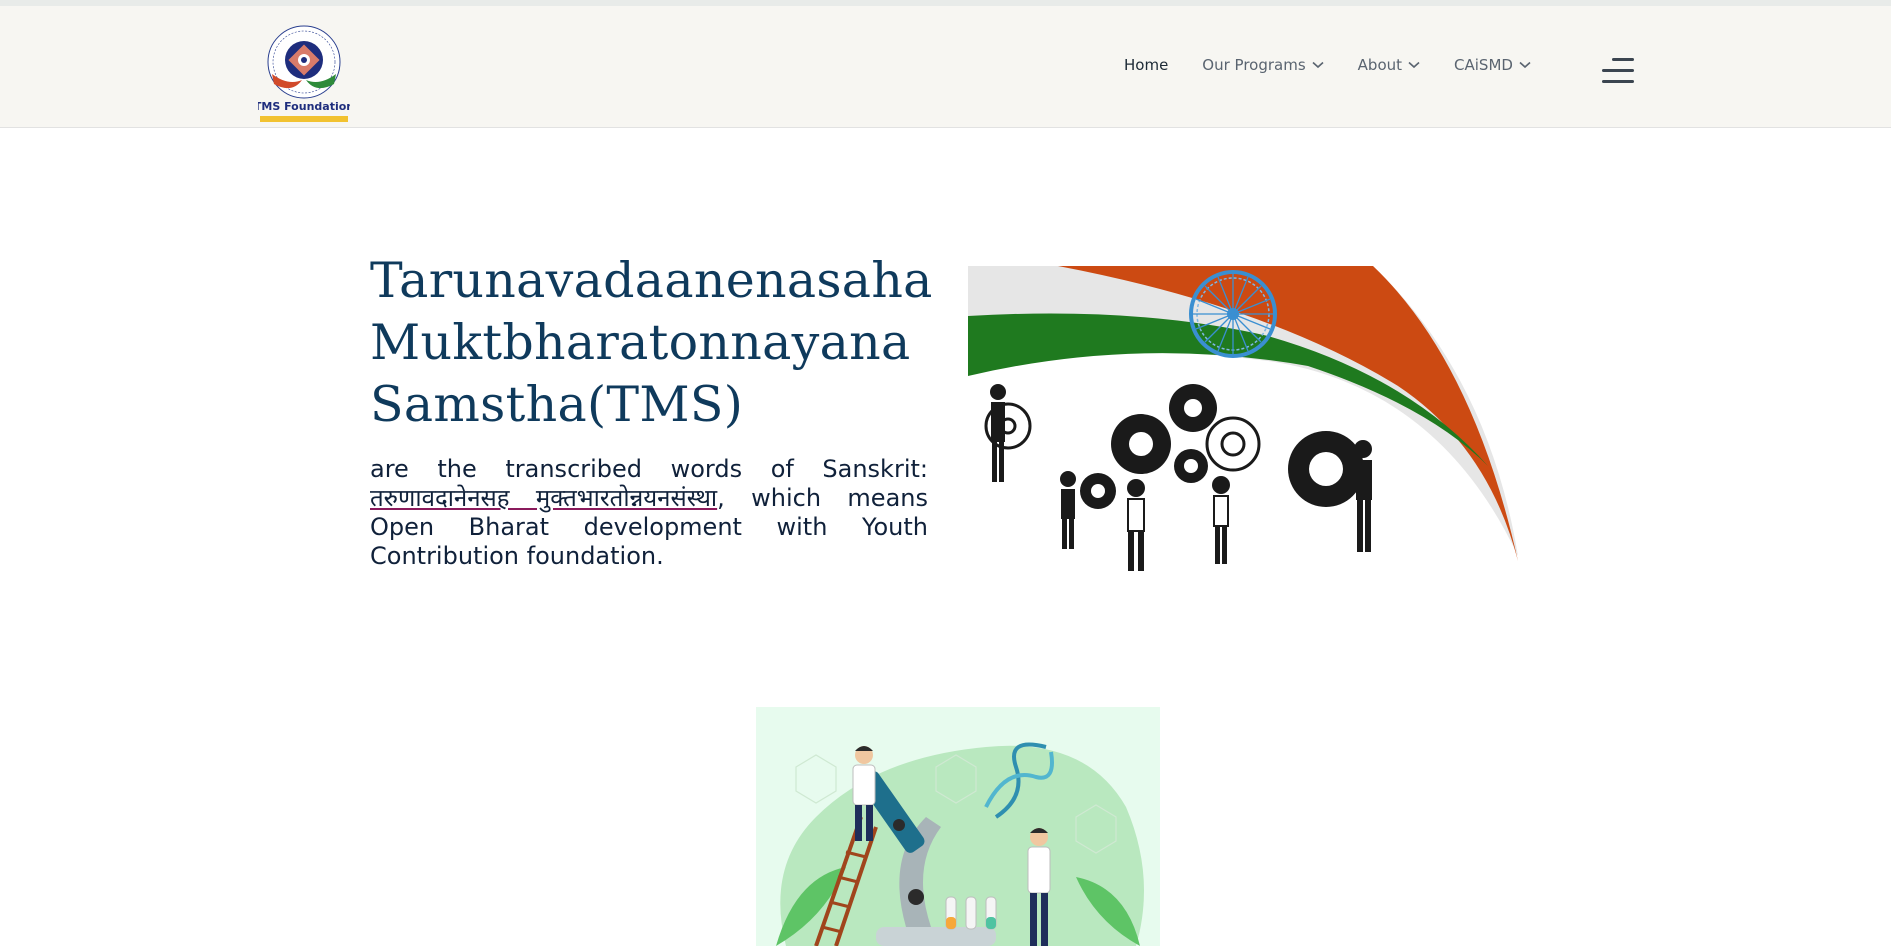  I want to click on nav-home-label: Home, so click(1146, 65).